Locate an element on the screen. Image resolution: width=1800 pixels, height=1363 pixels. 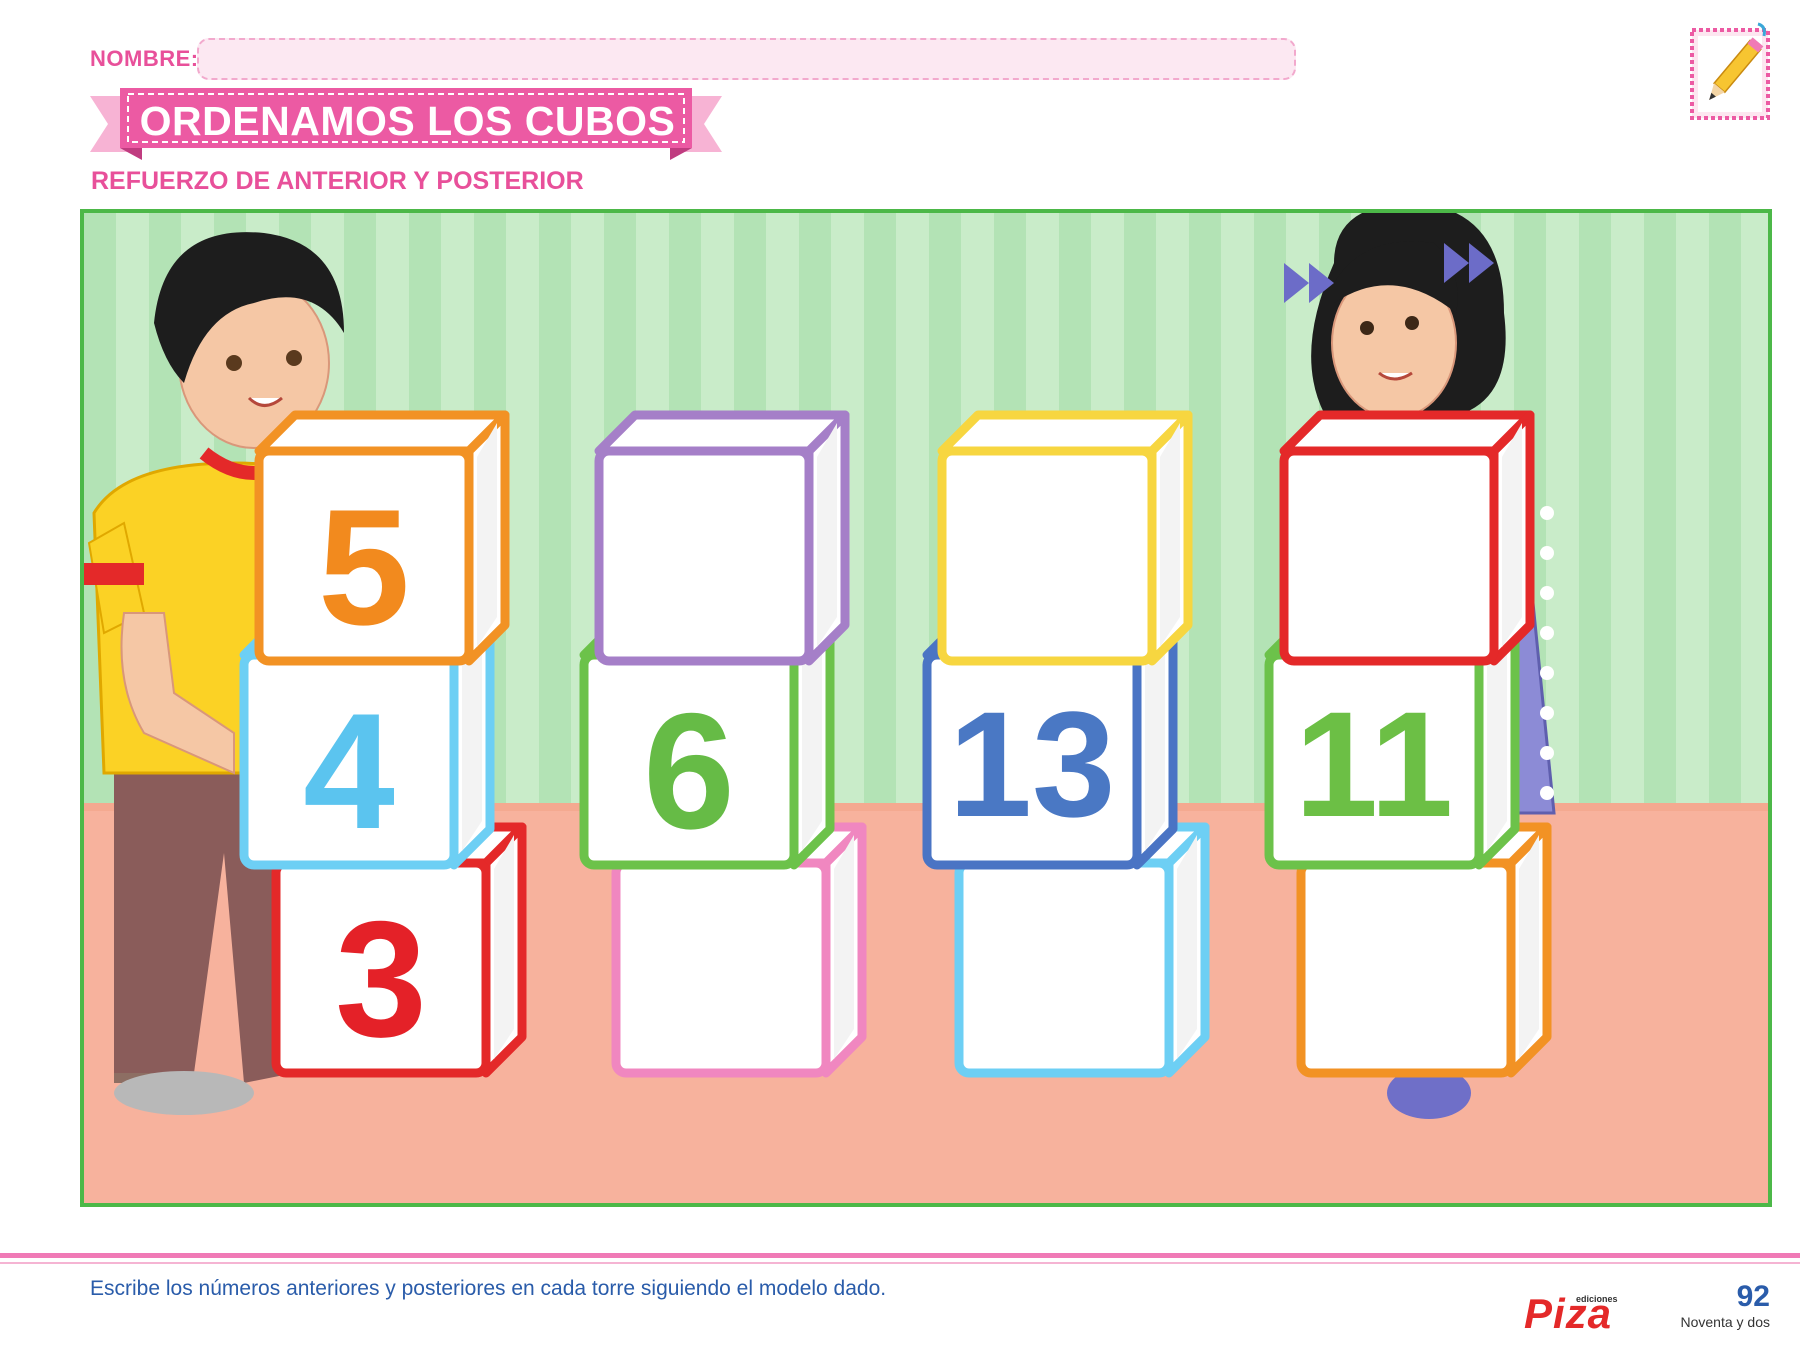
page-number: 92 is located at coordinates (1753, 1296).